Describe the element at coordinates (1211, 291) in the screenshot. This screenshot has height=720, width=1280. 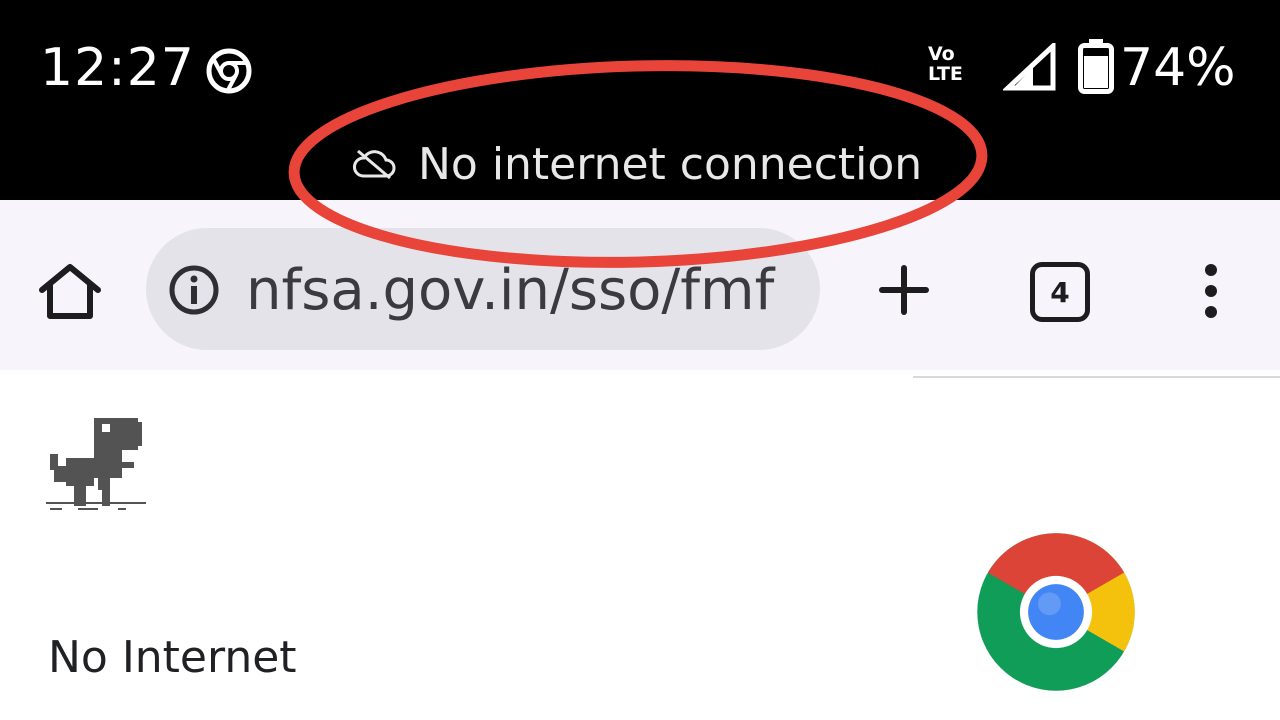
I see `more-menu-button` at that location.